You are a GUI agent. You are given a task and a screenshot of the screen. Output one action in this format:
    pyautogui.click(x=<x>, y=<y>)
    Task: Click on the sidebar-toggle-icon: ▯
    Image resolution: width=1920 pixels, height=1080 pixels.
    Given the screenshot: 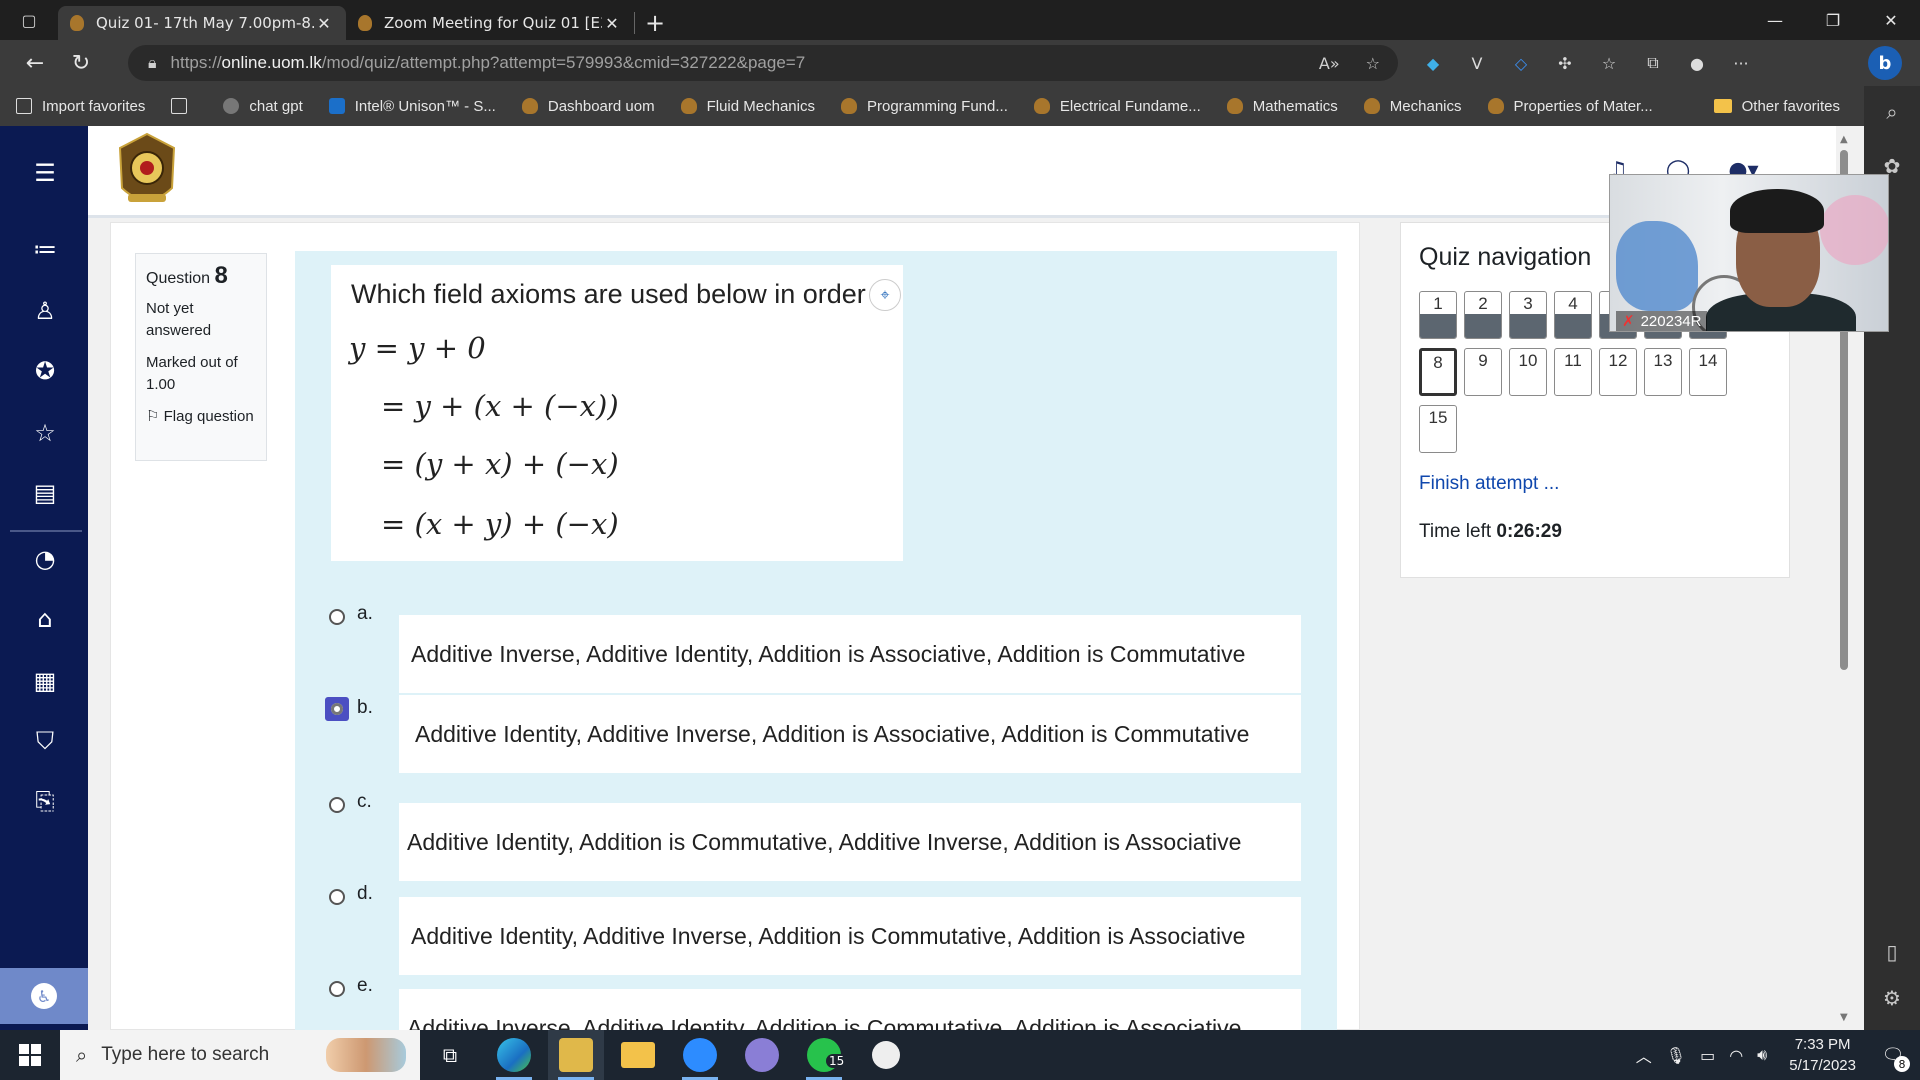 What is the action you would take?
    pyautogui.click(x=1892, y=952)
    